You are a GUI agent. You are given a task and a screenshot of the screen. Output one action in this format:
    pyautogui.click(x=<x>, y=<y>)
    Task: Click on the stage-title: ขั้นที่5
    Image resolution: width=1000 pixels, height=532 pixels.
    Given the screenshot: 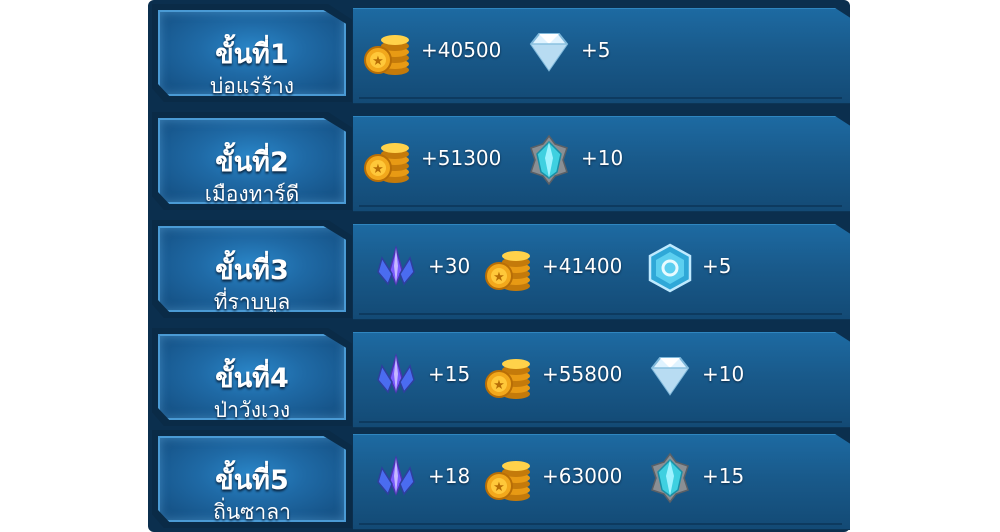 What is the action you would take?
    pyautogui.click(x=252, y=480)
    